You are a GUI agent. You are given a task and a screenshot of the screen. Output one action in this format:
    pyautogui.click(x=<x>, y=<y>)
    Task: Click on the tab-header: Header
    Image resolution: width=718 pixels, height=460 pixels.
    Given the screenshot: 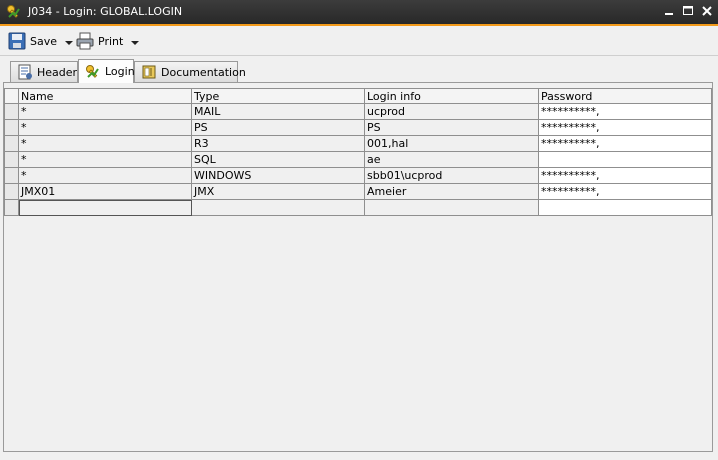 What is the action you would take?
    pyautogui.click(x=44, y=71)
    